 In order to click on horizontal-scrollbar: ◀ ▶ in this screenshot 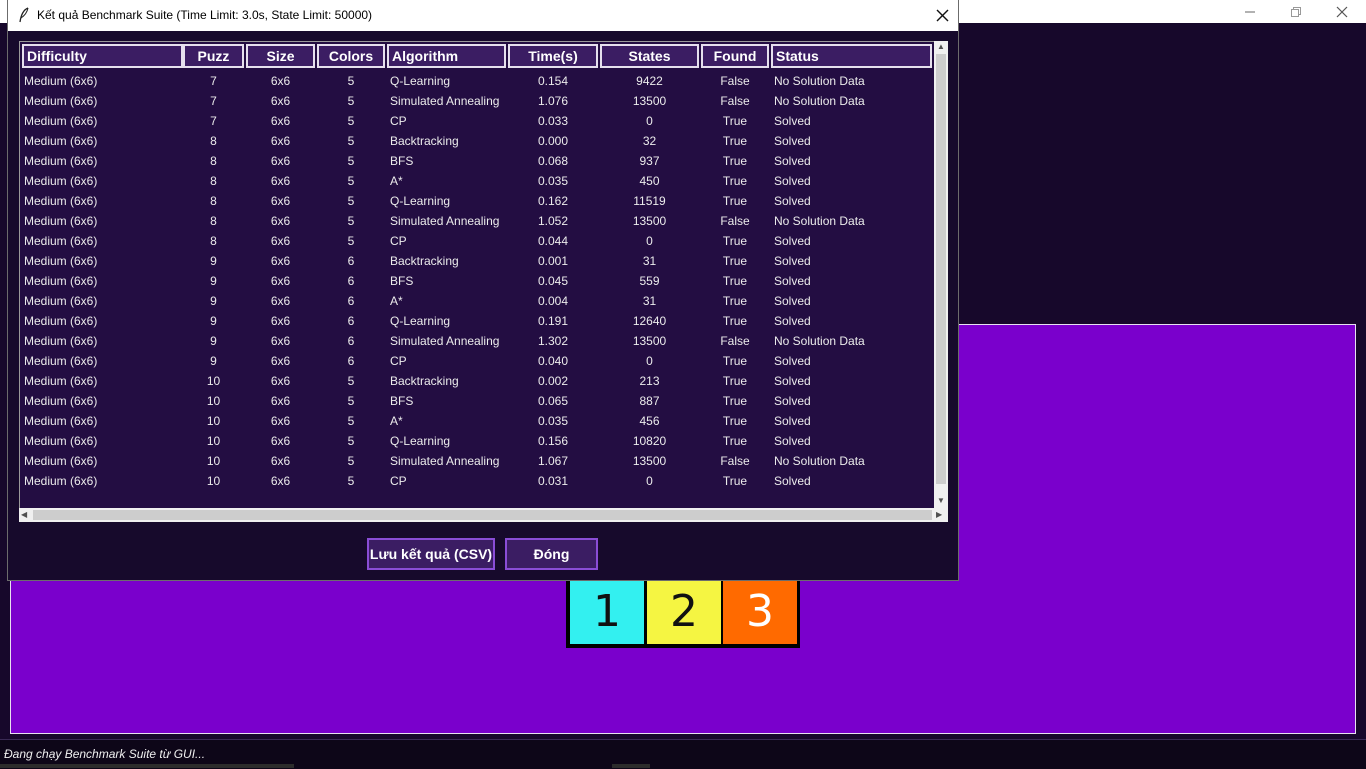, I will do `click(483, 515)`.